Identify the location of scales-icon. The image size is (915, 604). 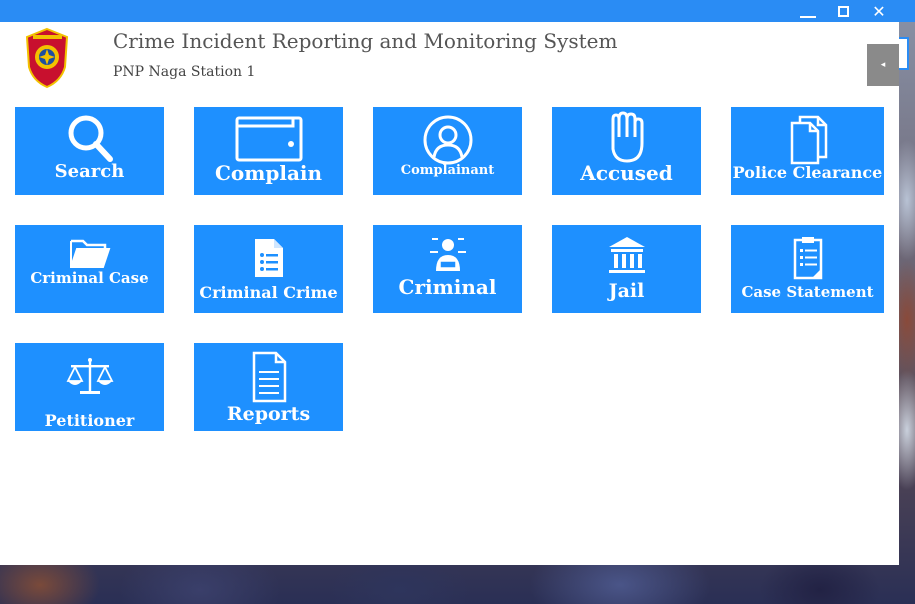
(89, 376).